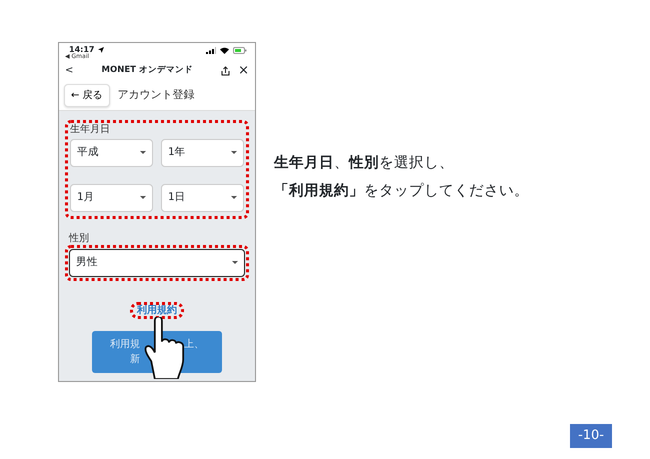 The image size is (650, 459). I want to click on screen-title: アカウント登録, so click(156, 94).